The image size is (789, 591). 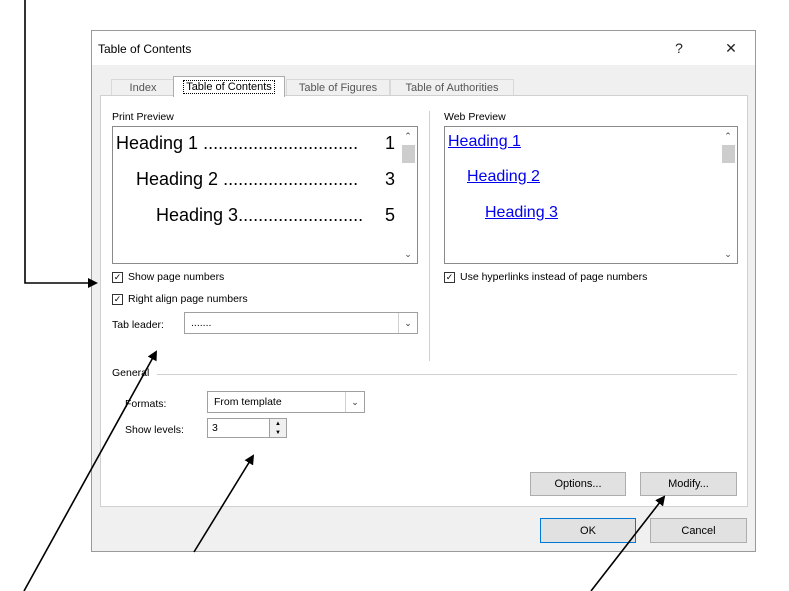 I want to click on tab-table-of-contents: Table of Contents, so click(x=229, y=86).